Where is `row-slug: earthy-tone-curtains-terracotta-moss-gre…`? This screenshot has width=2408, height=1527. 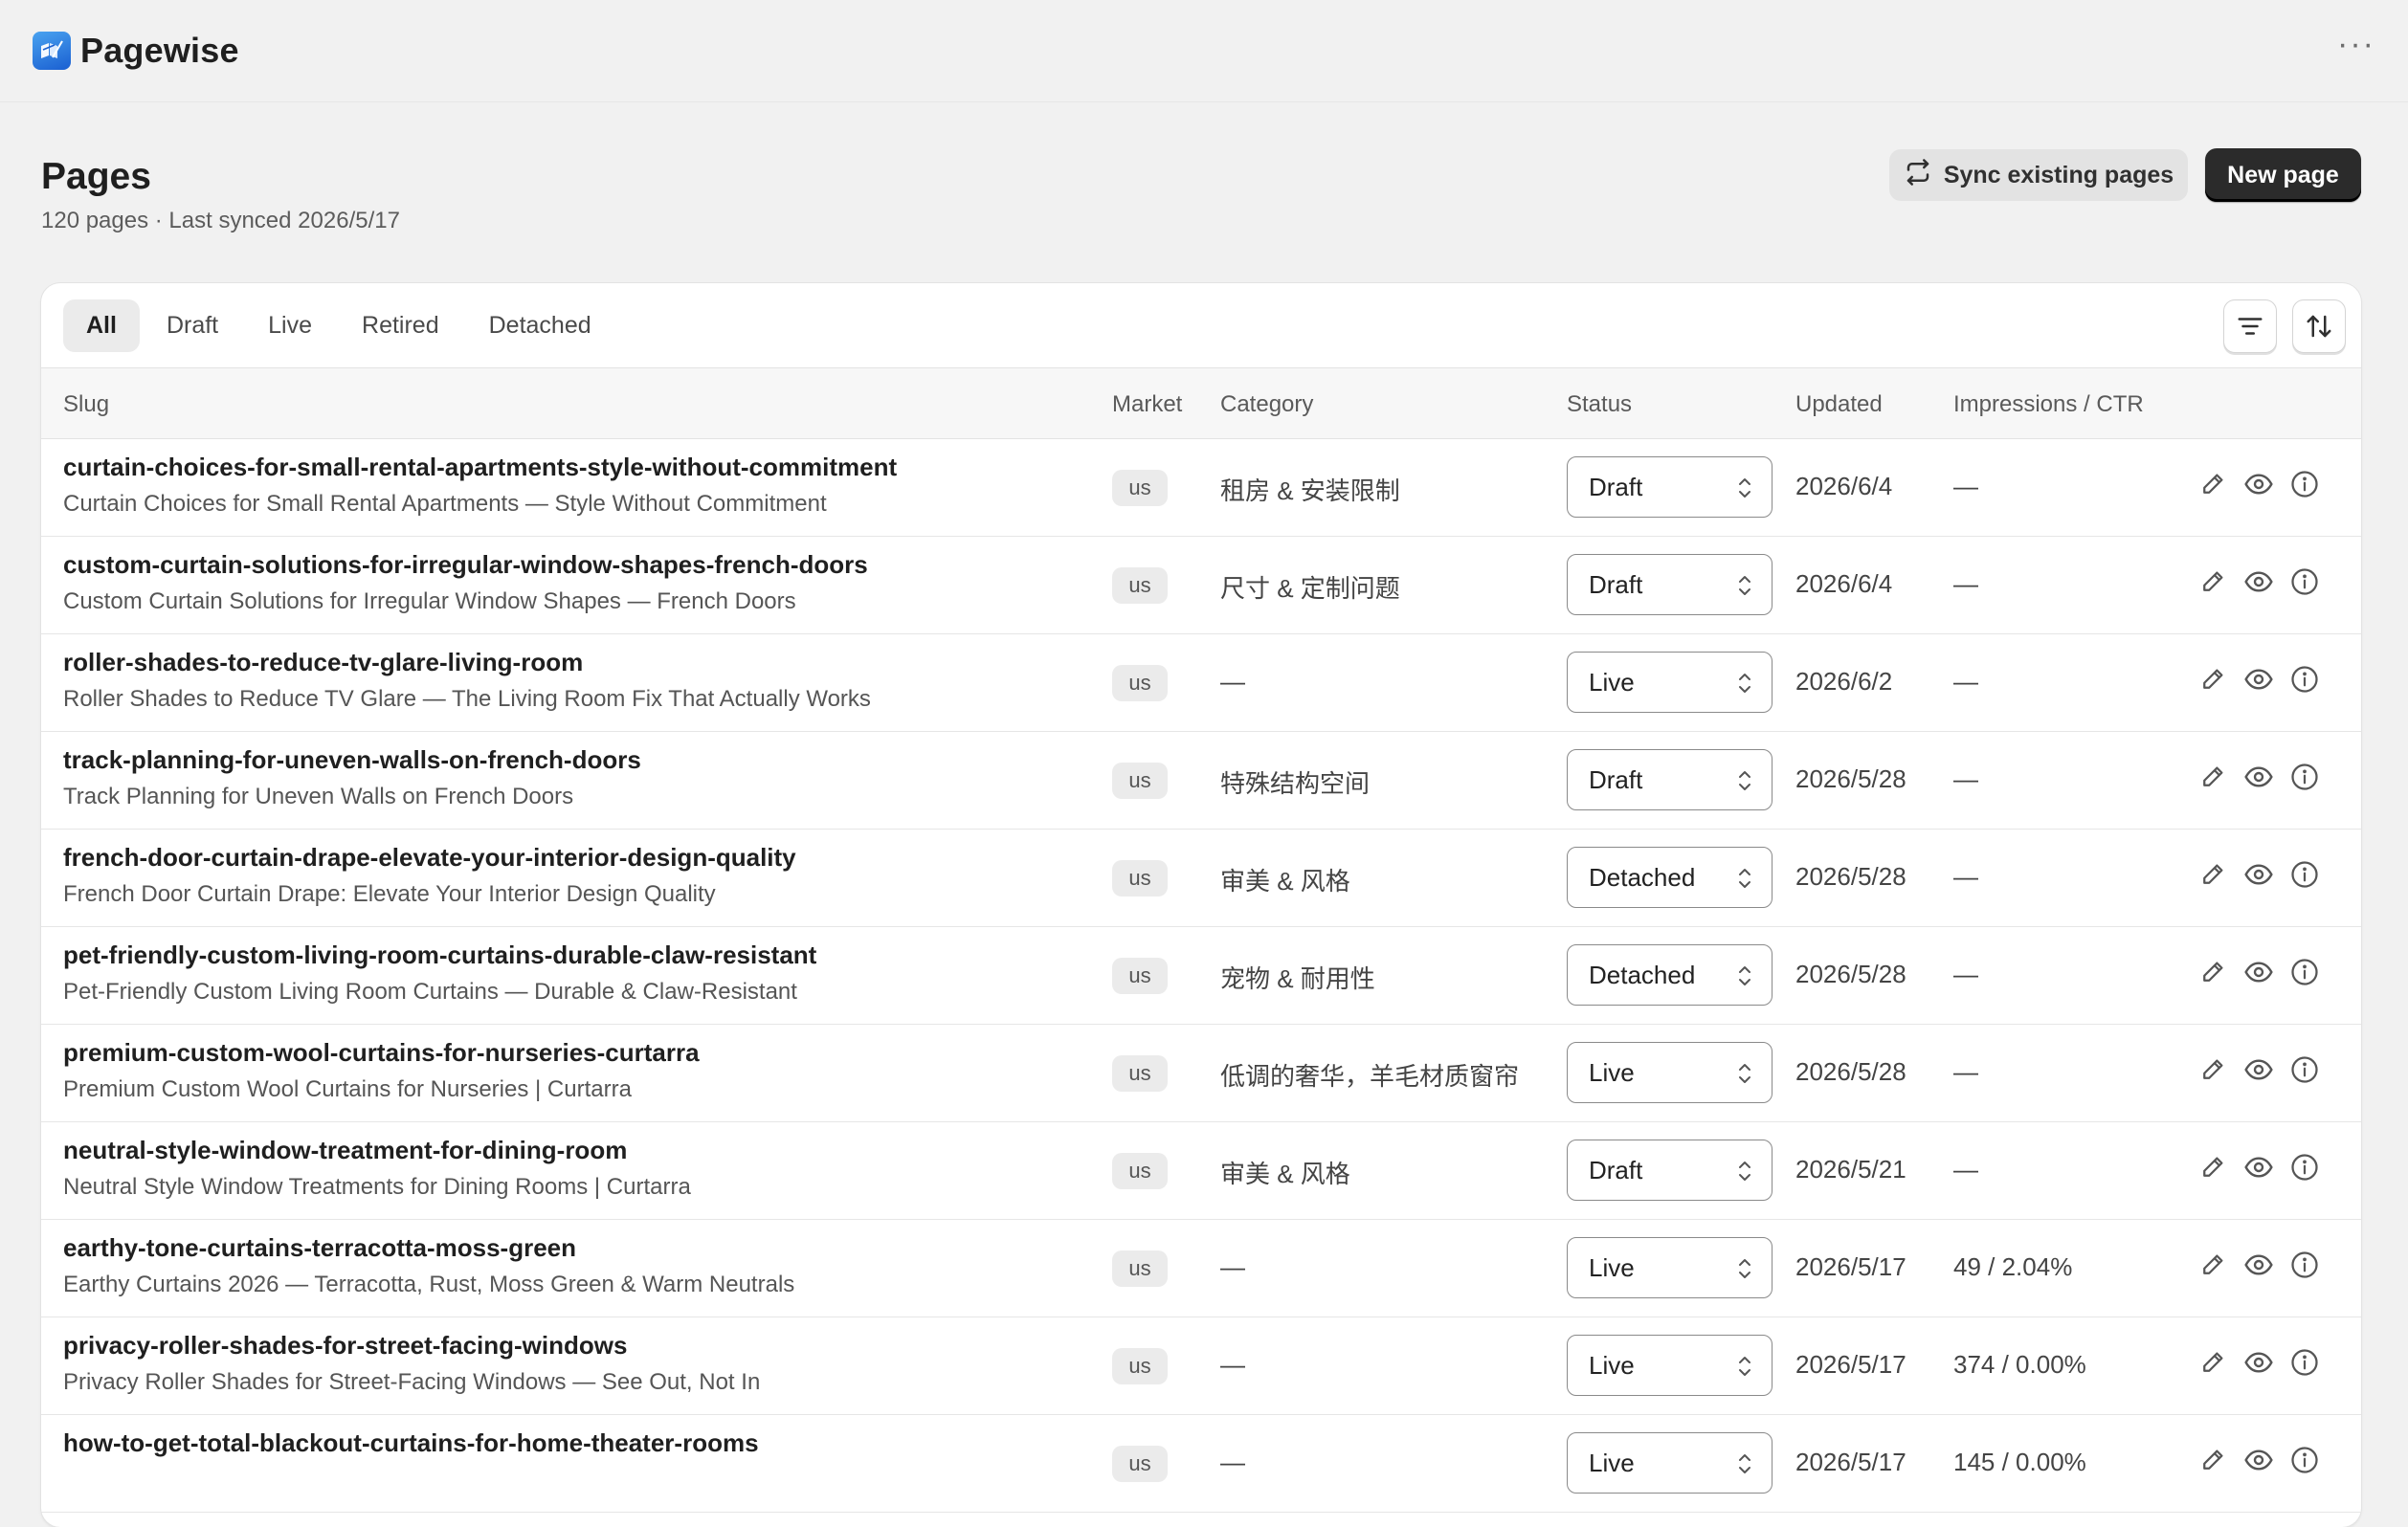 row-slug: earthy-tone-curtains-terracotta-moss-gre… is located at coordinates (319, 1248).